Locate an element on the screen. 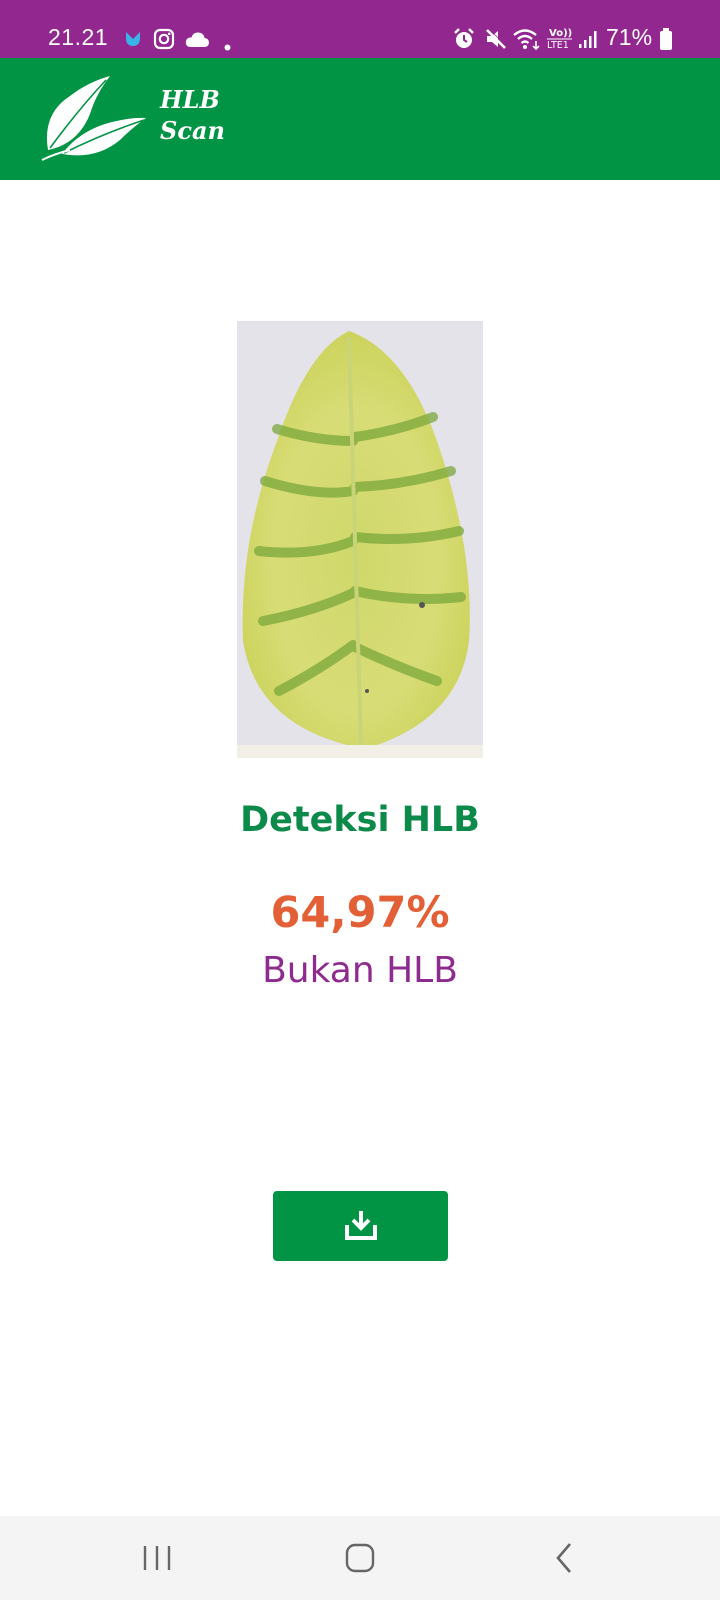 The image size is (720, 1600). dot-icon is located at coordinates (227, 45).